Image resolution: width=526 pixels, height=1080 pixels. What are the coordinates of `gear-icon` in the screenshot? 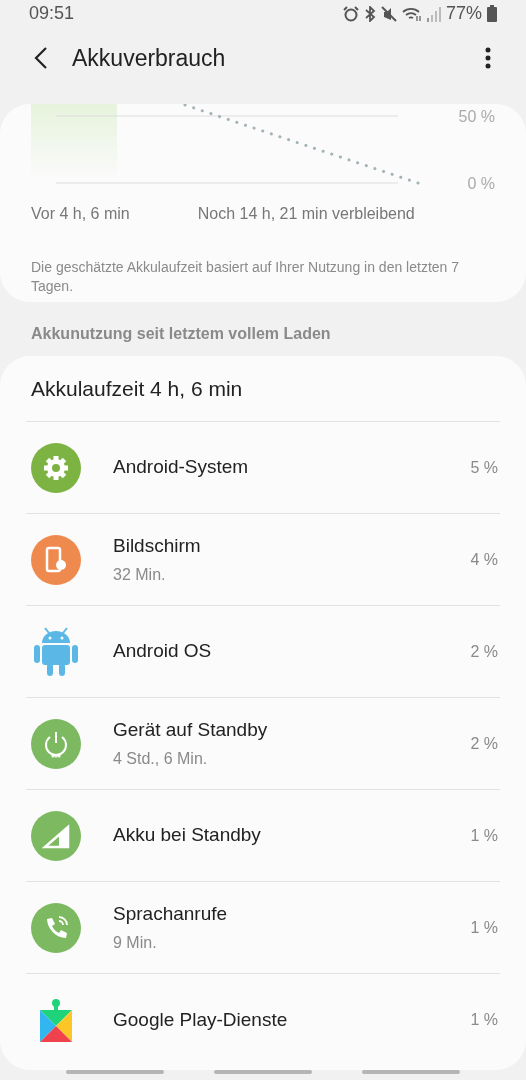 It's located at (56, 467).